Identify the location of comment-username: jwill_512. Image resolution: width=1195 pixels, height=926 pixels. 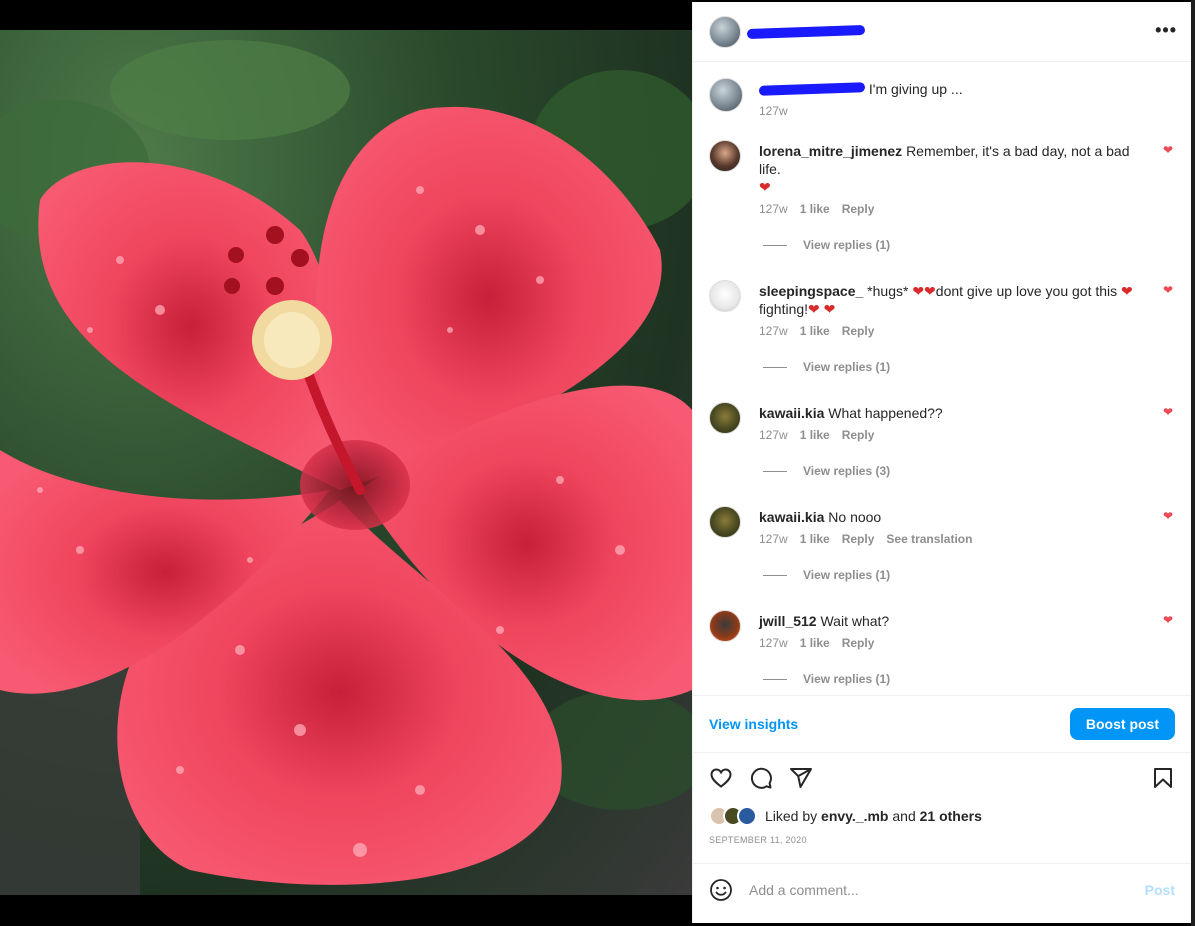
(788, 621).